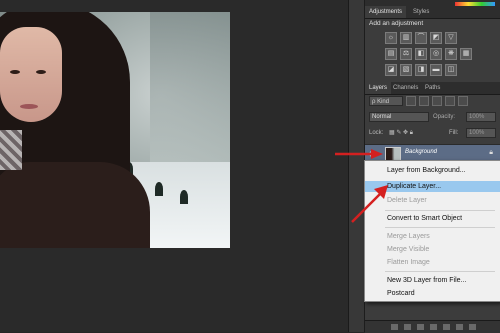  What do you see at coordinates (406, 38) in the screenshot?
I see `levels-icon: ▥` at bounding box center [406, 38].